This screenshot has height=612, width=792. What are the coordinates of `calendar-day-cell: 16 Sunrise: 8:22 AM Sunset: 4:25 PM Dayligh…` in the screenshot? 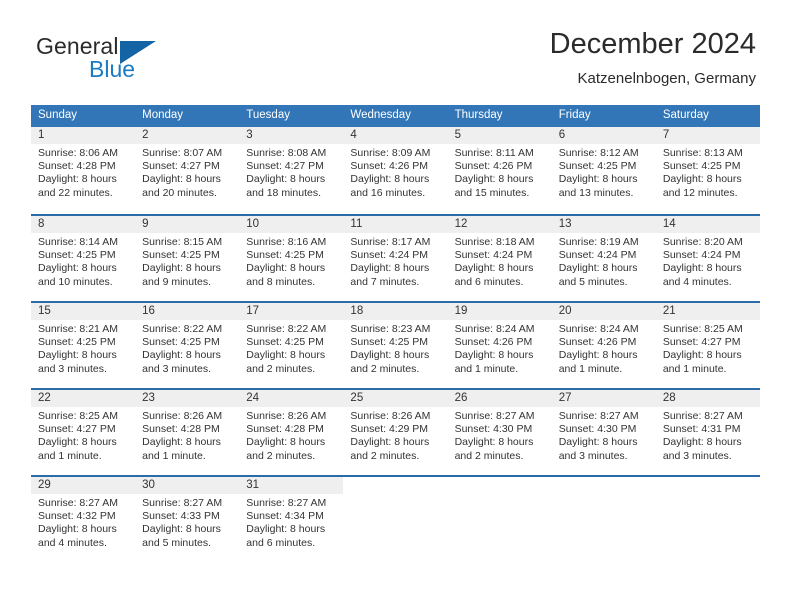 It's located at (187, 345).